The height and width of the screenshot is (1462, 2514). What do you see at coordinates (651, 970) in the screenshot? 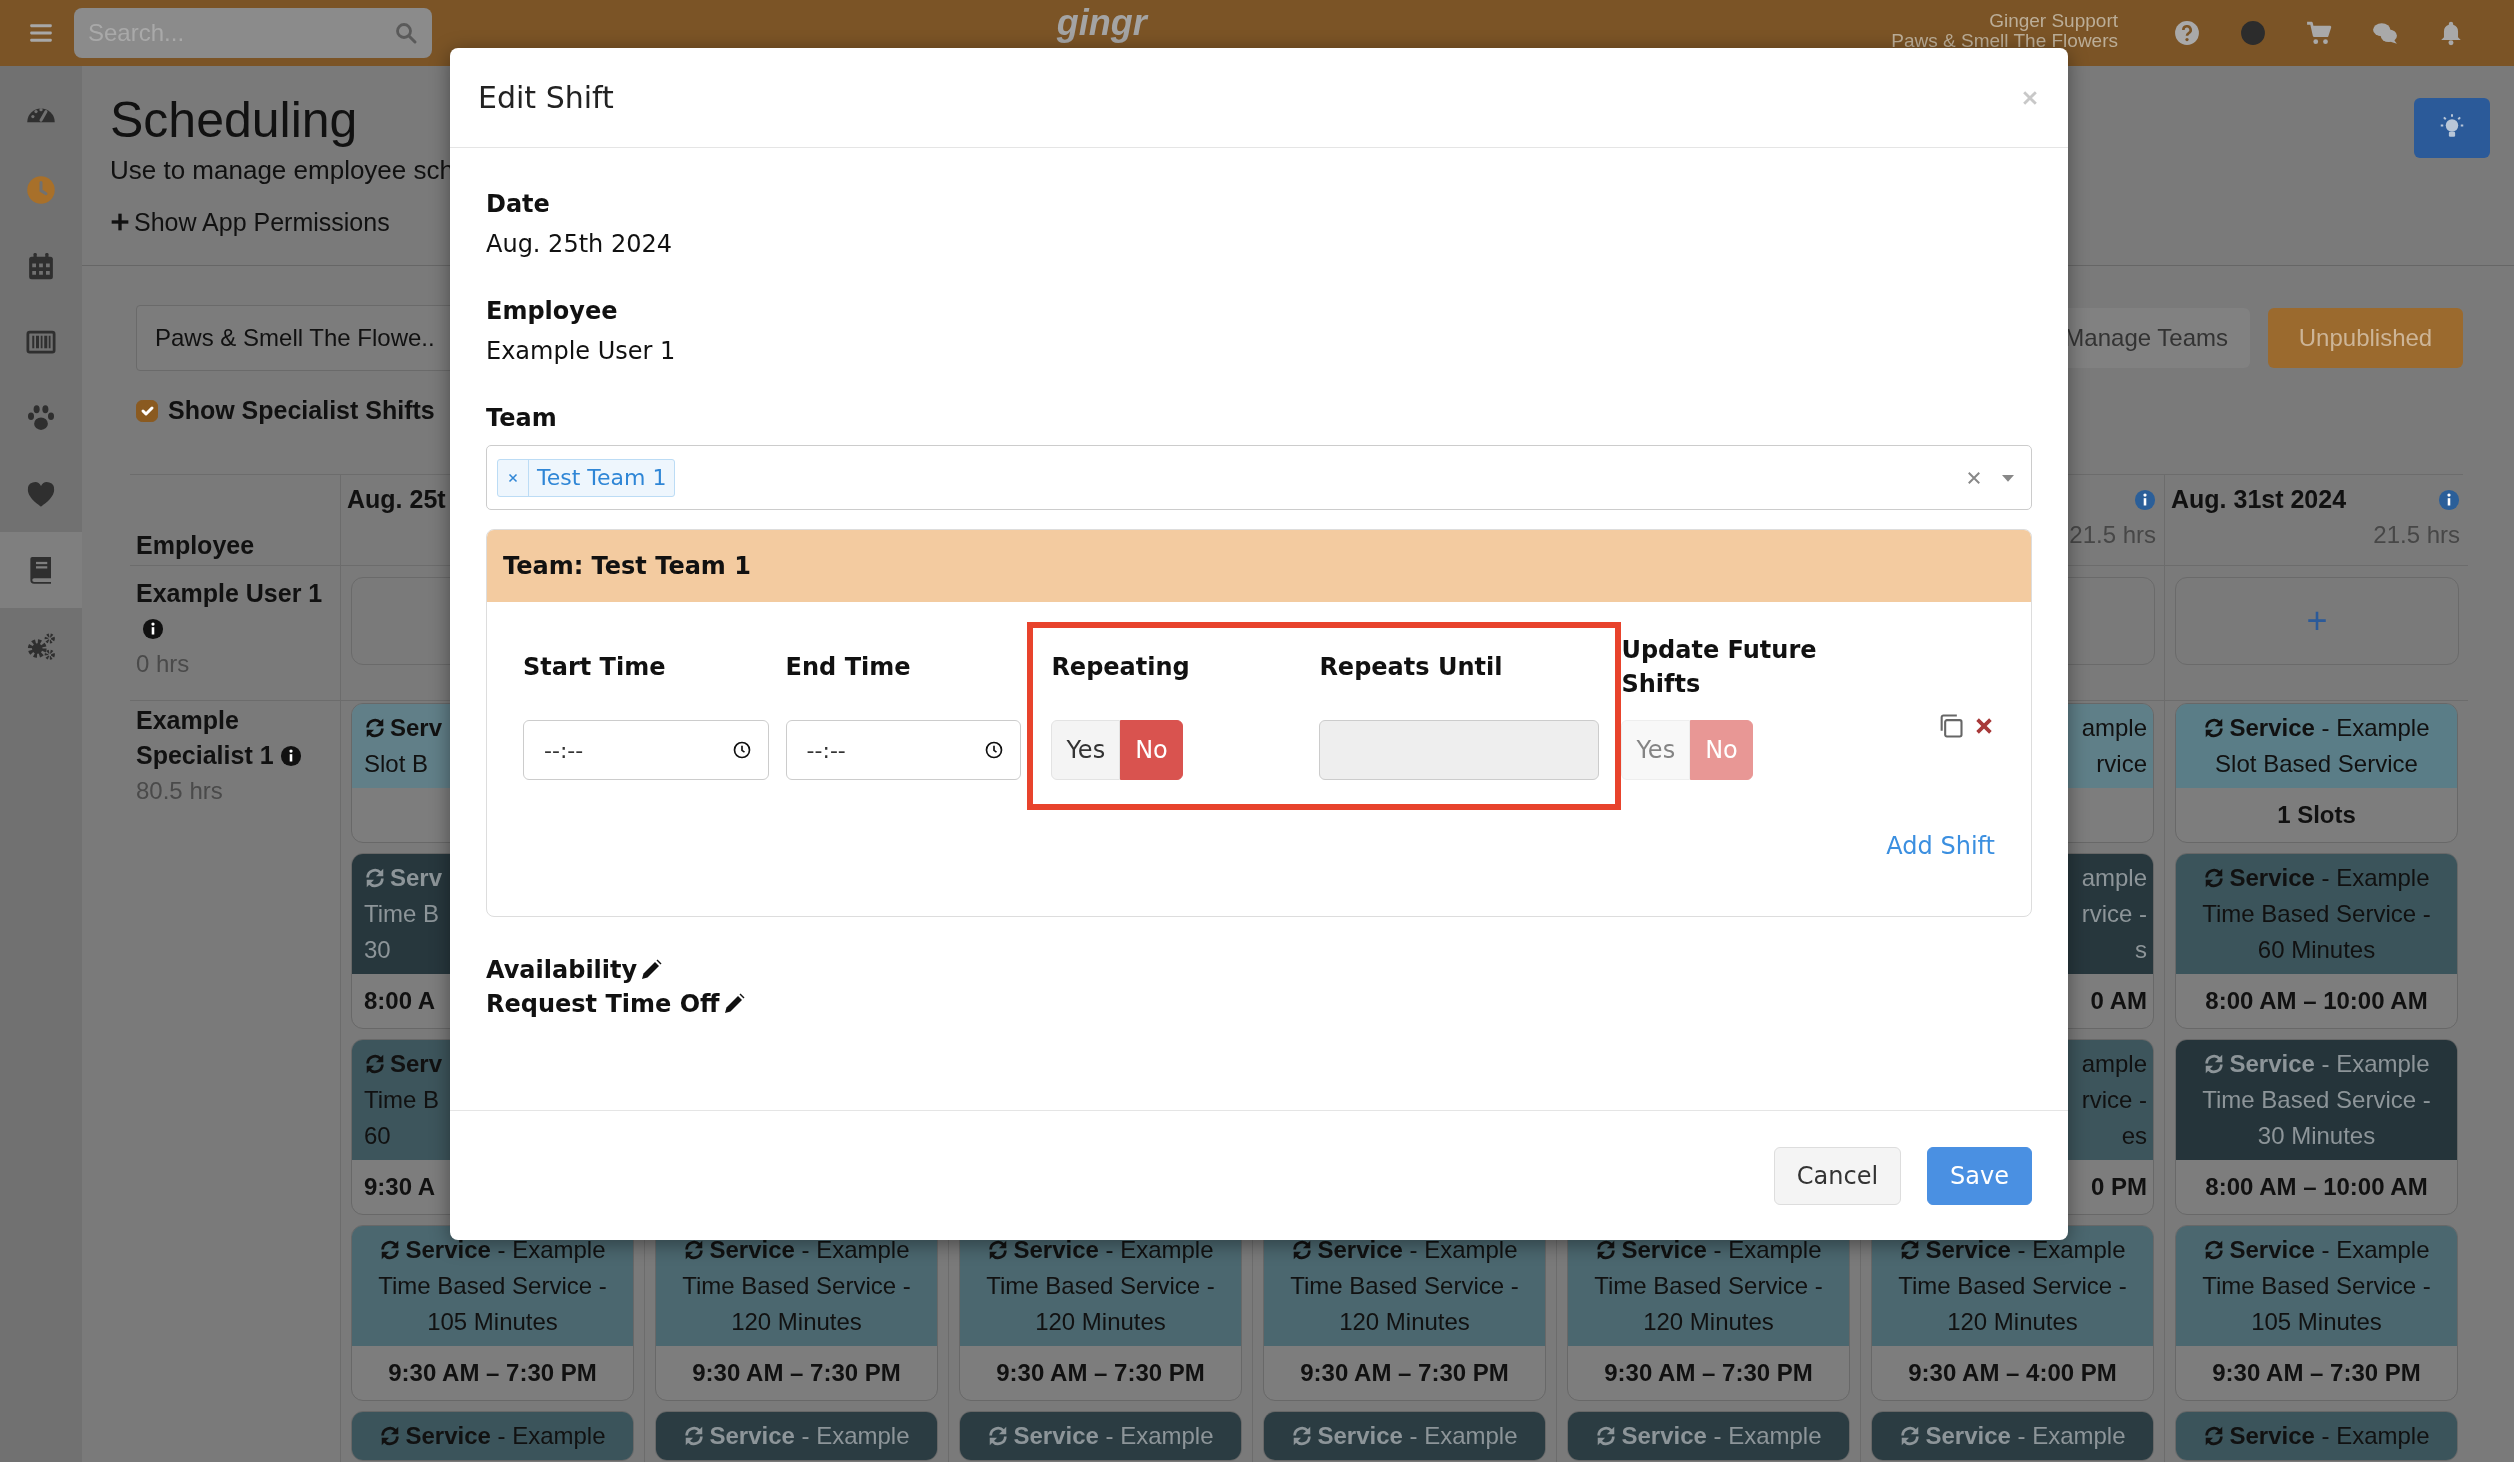
I see `pencil-icon` at bounding box center [651, 970].